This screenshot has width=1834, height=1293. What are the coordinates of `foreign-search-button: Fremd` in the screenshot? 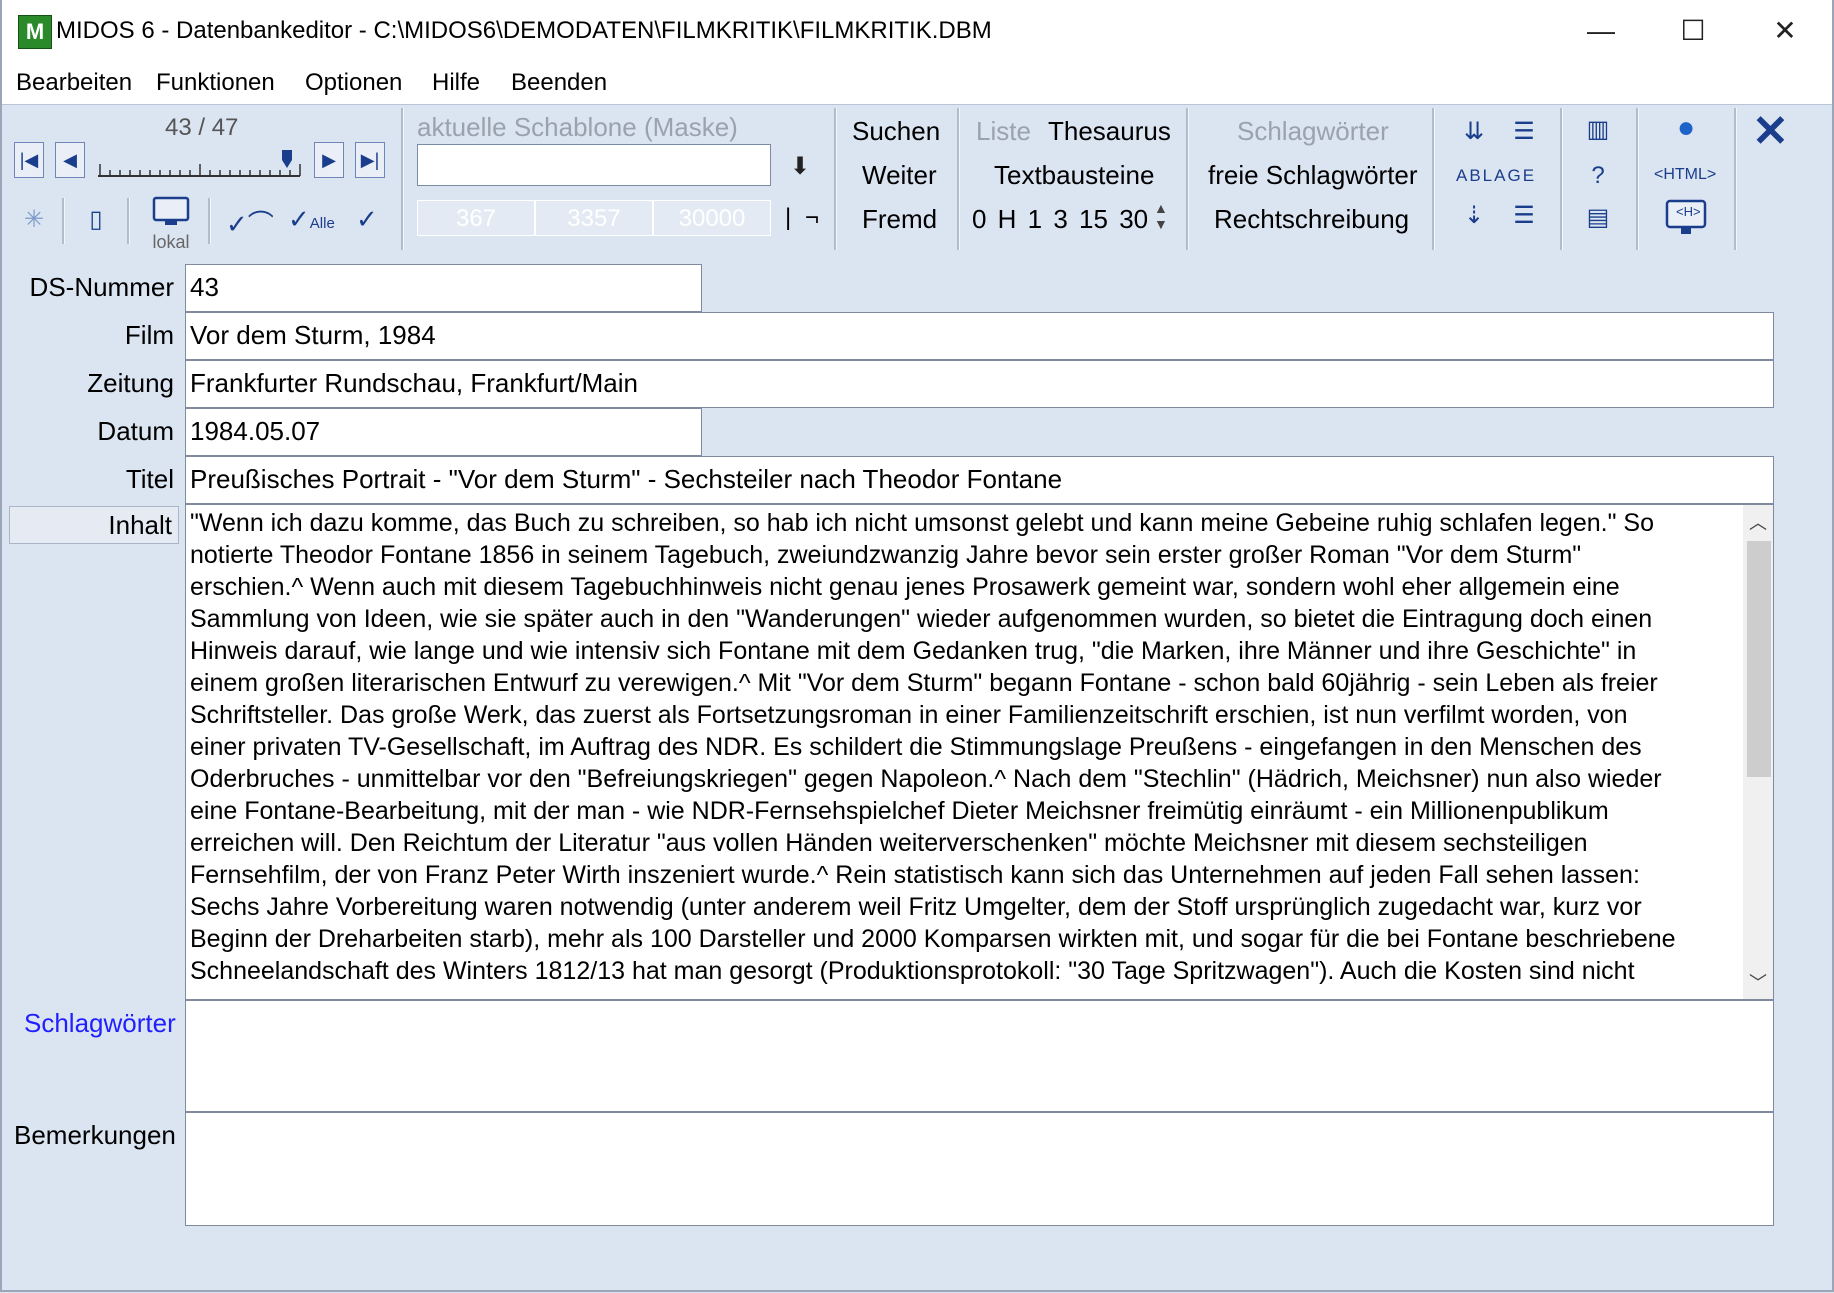 It's located at (899, 219).